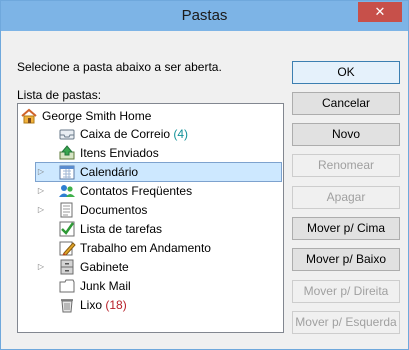  I want to click on cancel-button: Cancelar, so click(346, 103).